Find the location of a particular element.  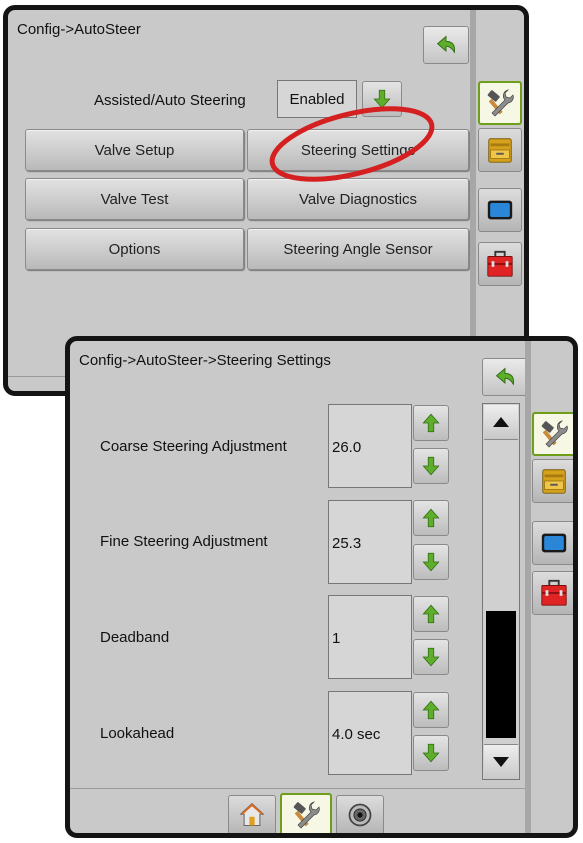

fine-steering-decrease-button is located at coordinates (431, 562).